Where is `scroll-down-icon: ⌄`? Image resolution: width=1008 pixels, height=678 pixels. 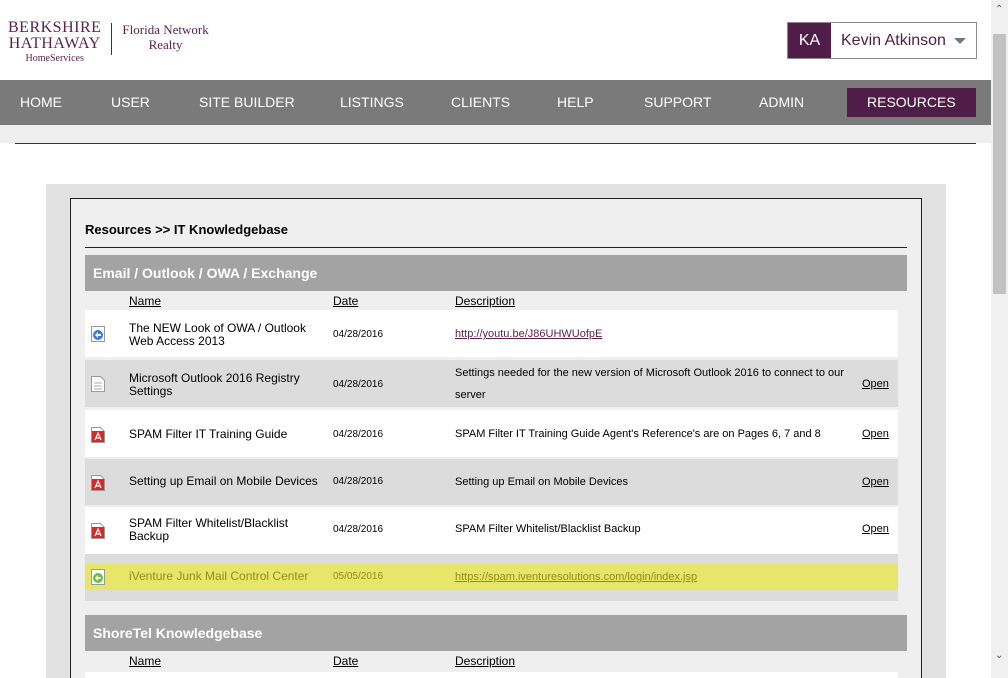 scroll-down-icon: ⌄ is located at coordinates (999, 655).